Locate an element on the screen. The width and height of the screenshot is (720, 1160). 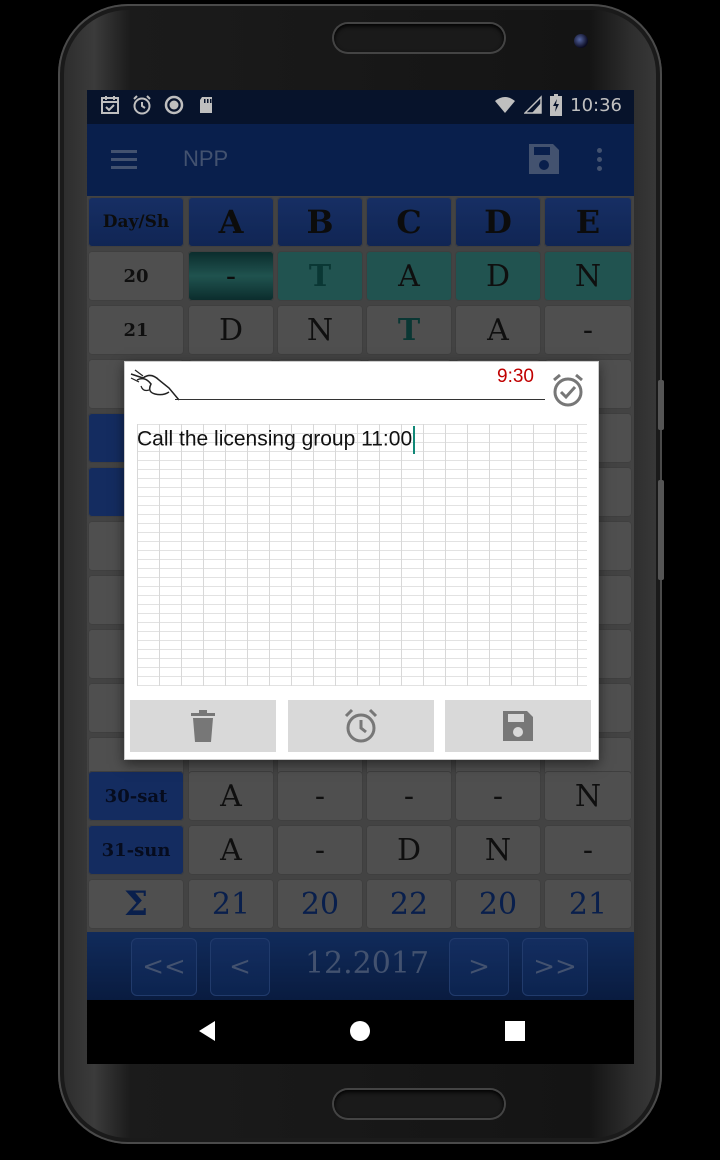
alarm-icon is located at coordinates (361, 725).